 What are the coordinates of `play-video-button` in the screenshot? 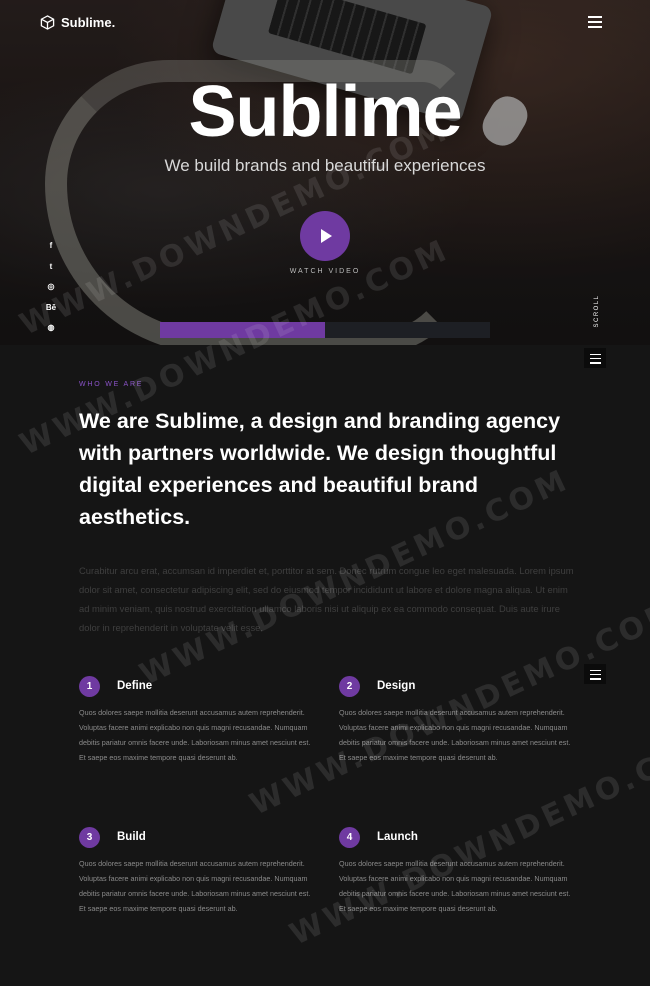 It's located at (325, 236).